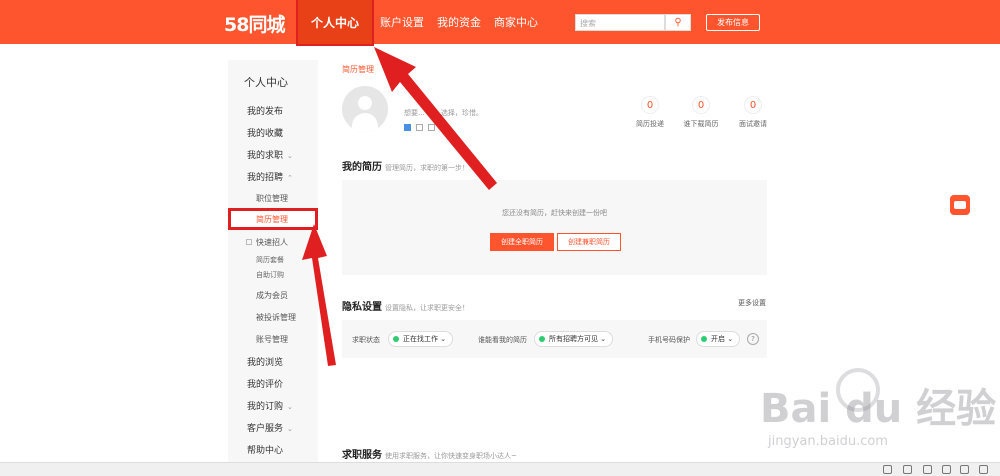  Describe the element at coordinates (887, 469) in the screenshot. I see `extension-icon` at that location.